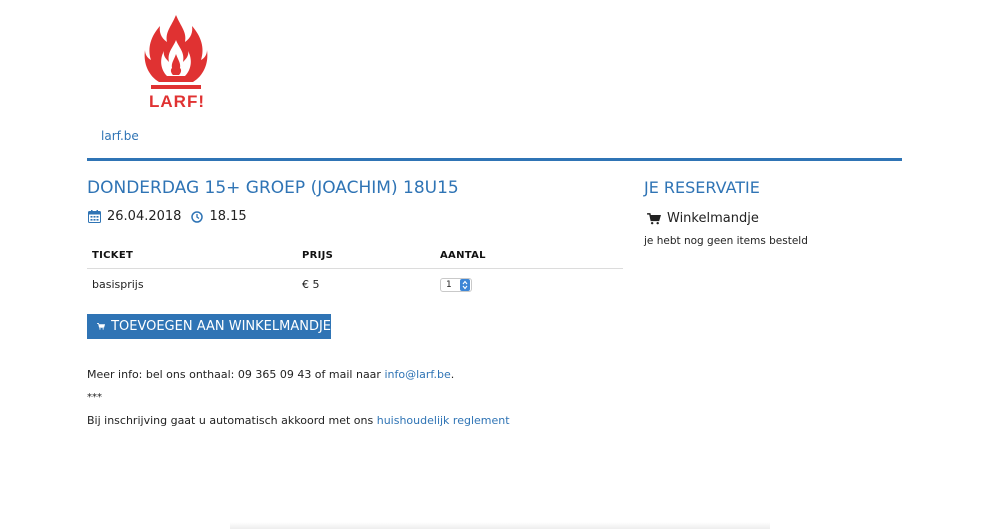 This screenshot has height=529, width=1000. I want to click on column-header-aantal: AANTAL, so click(529, 256).